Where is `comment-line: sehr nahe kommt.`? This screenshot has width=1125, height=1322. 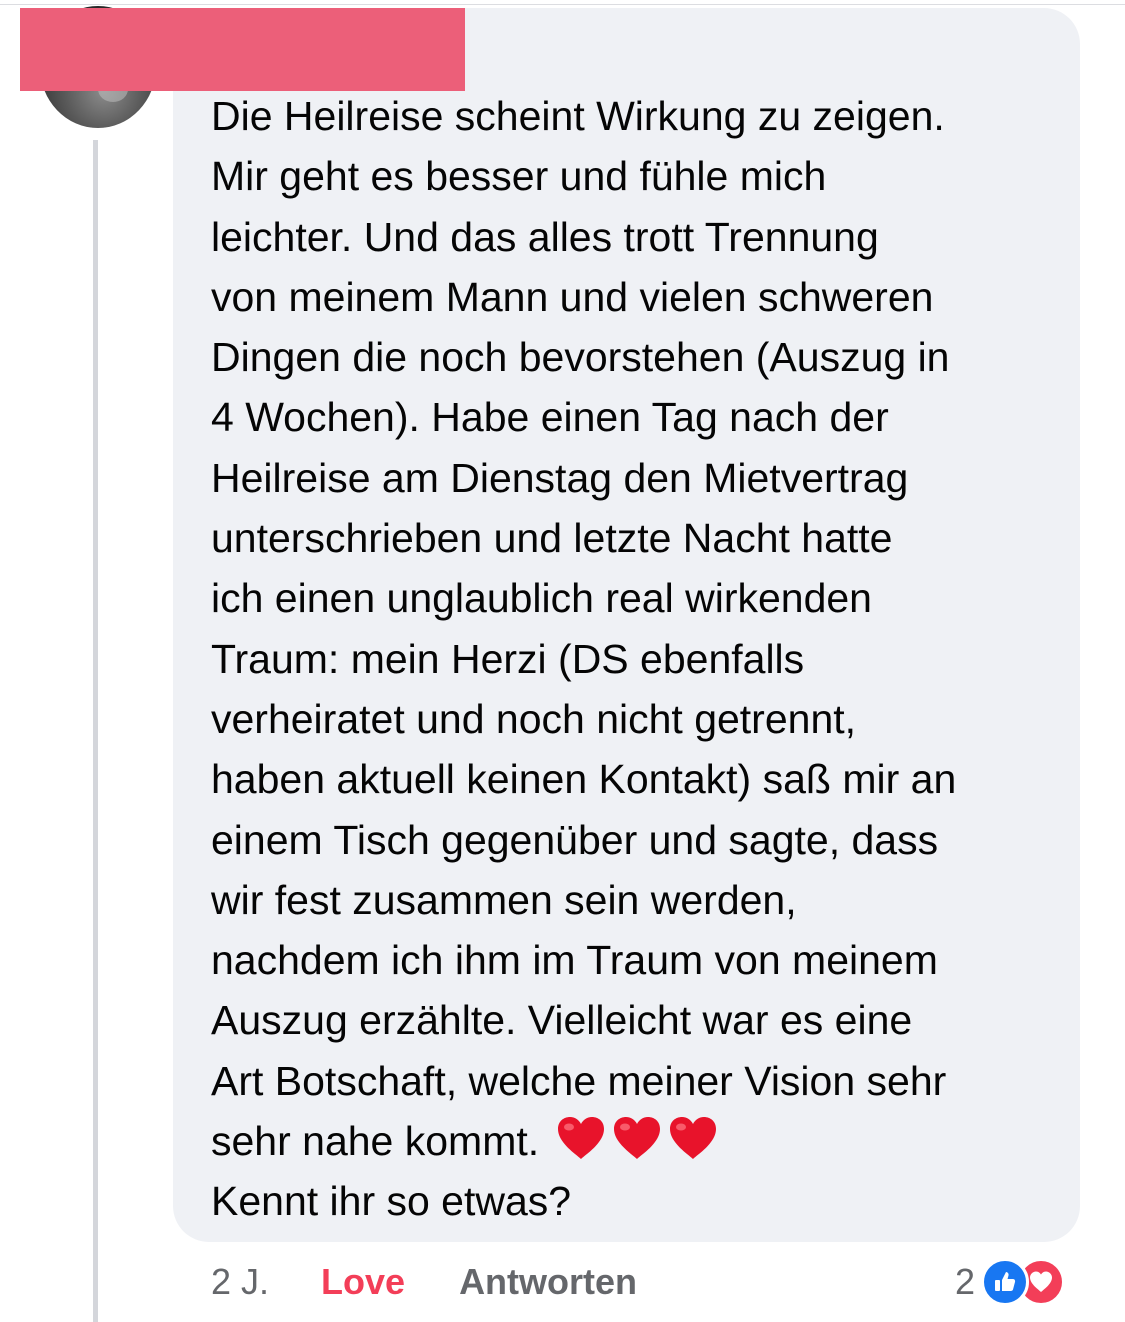 comment-line: sehr nahe kommt. is located at coordinates (381, 1141).